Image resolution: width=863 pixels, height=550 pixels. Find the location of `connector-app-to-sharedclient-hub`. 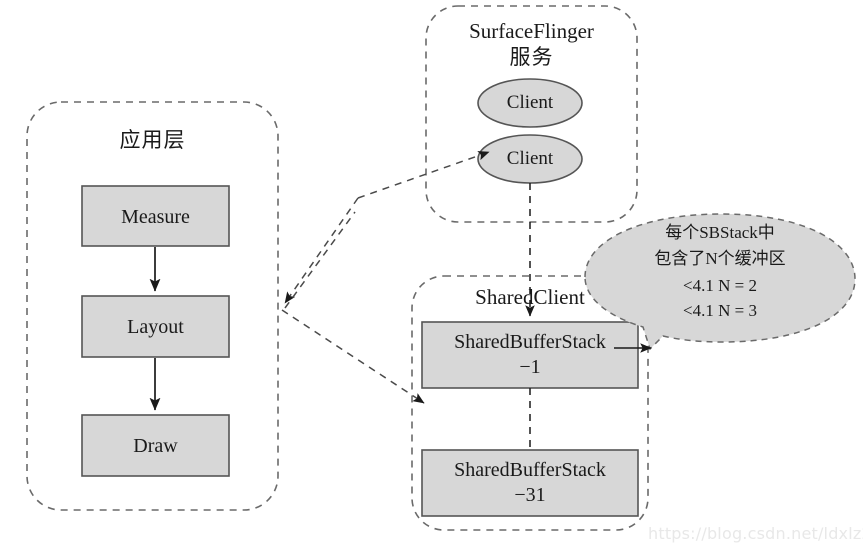

connector-app-to-sharedclient-hub is located at coordinates (320, 260).